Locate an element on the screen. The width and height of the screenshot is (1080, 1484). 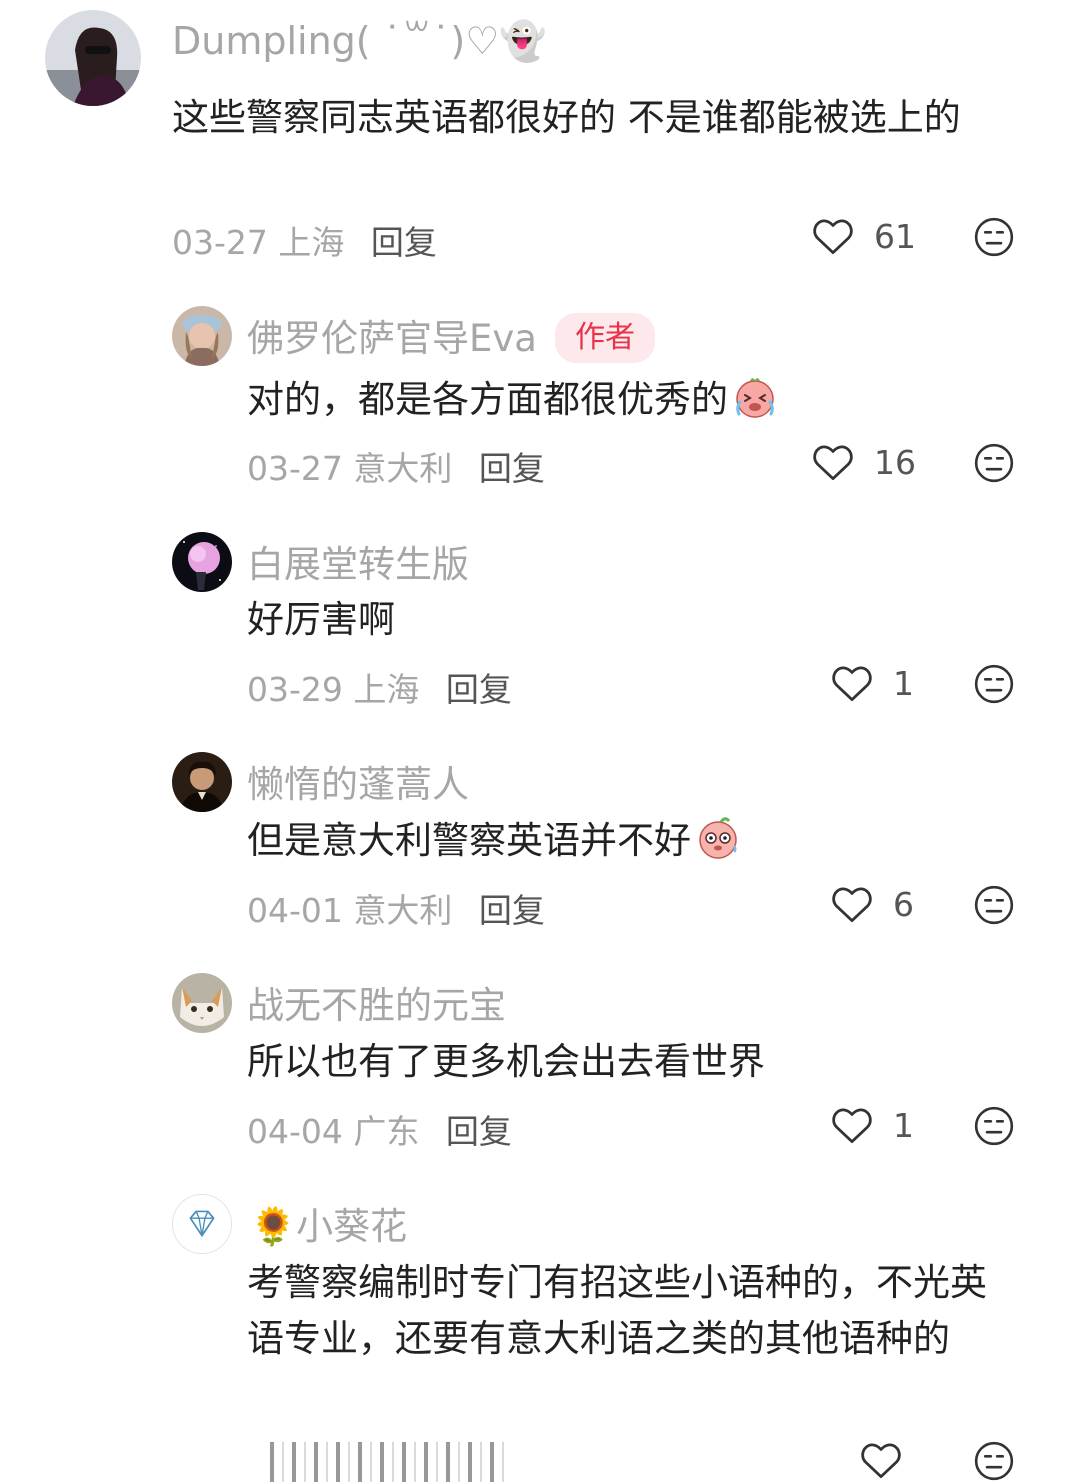
comment-text: 好厉害啊 is located at coordinates (321, 619).